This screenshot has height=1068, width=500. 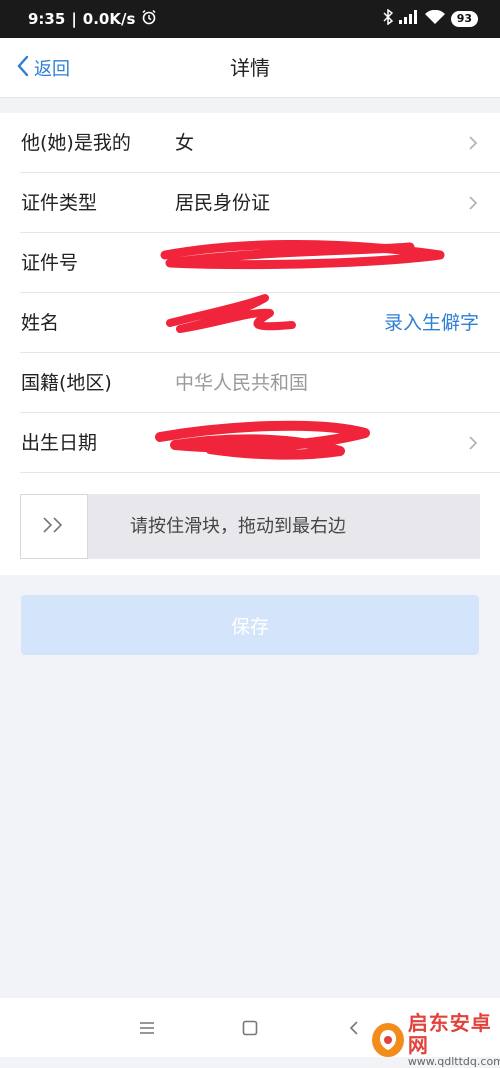 I want to click on relation-row: 他(她)是我的 女, so click(x=250, y=143).